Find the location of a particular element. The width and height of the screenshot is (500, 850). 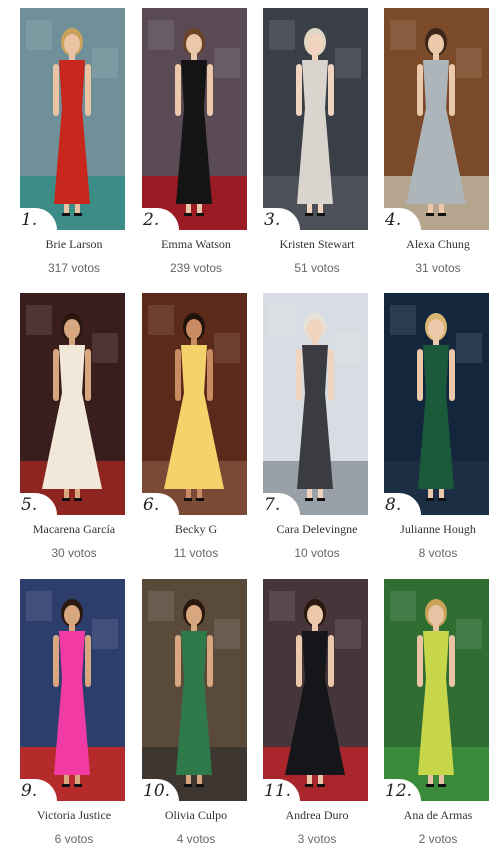

rank-number: 1. is located at coordinates (29, 220).